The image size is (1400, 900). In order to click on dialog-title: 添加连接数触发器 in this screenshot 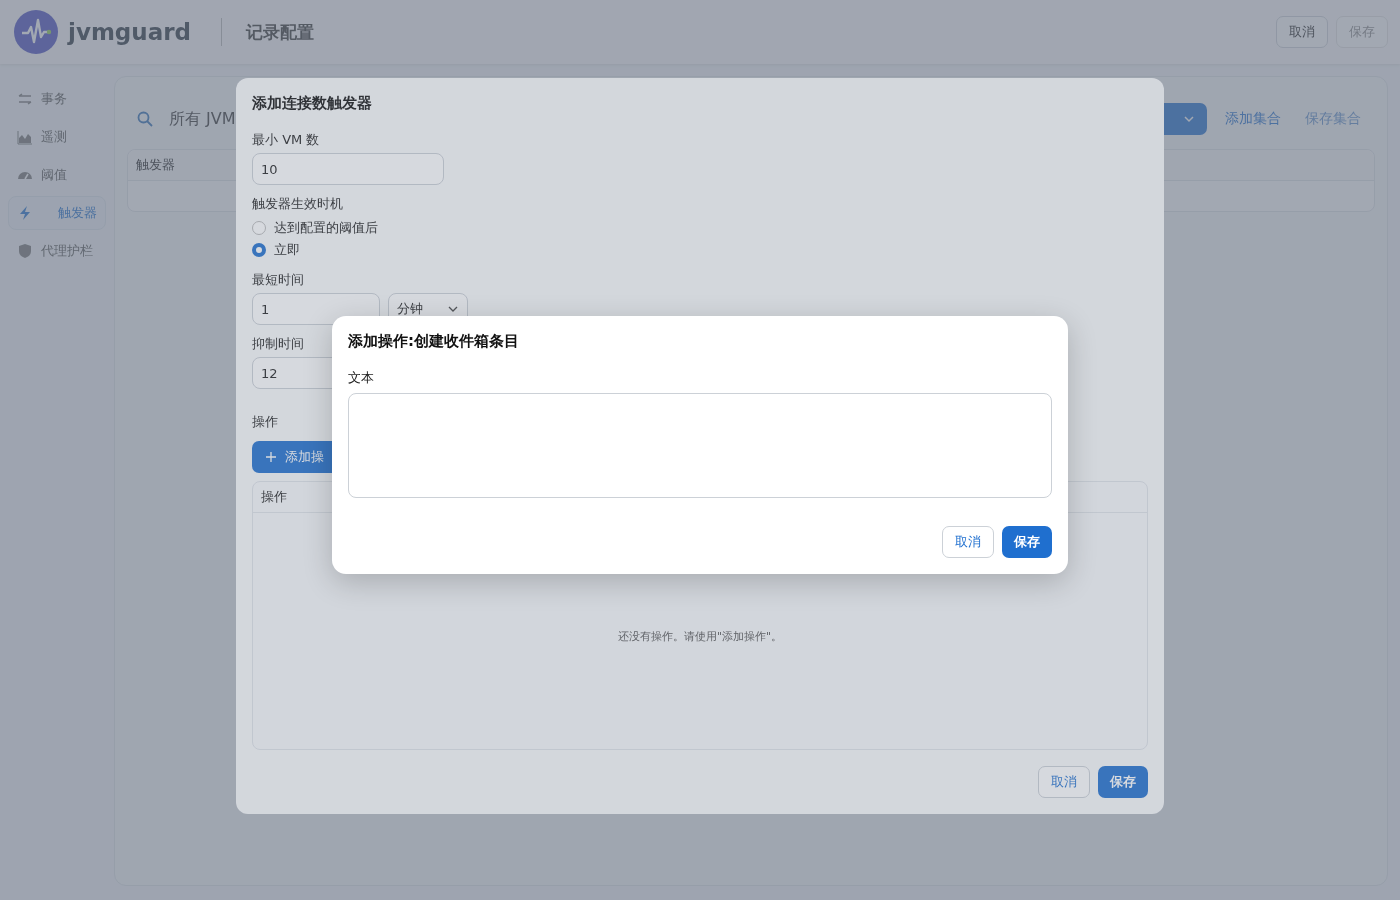, I will do `click(312, 103)`.